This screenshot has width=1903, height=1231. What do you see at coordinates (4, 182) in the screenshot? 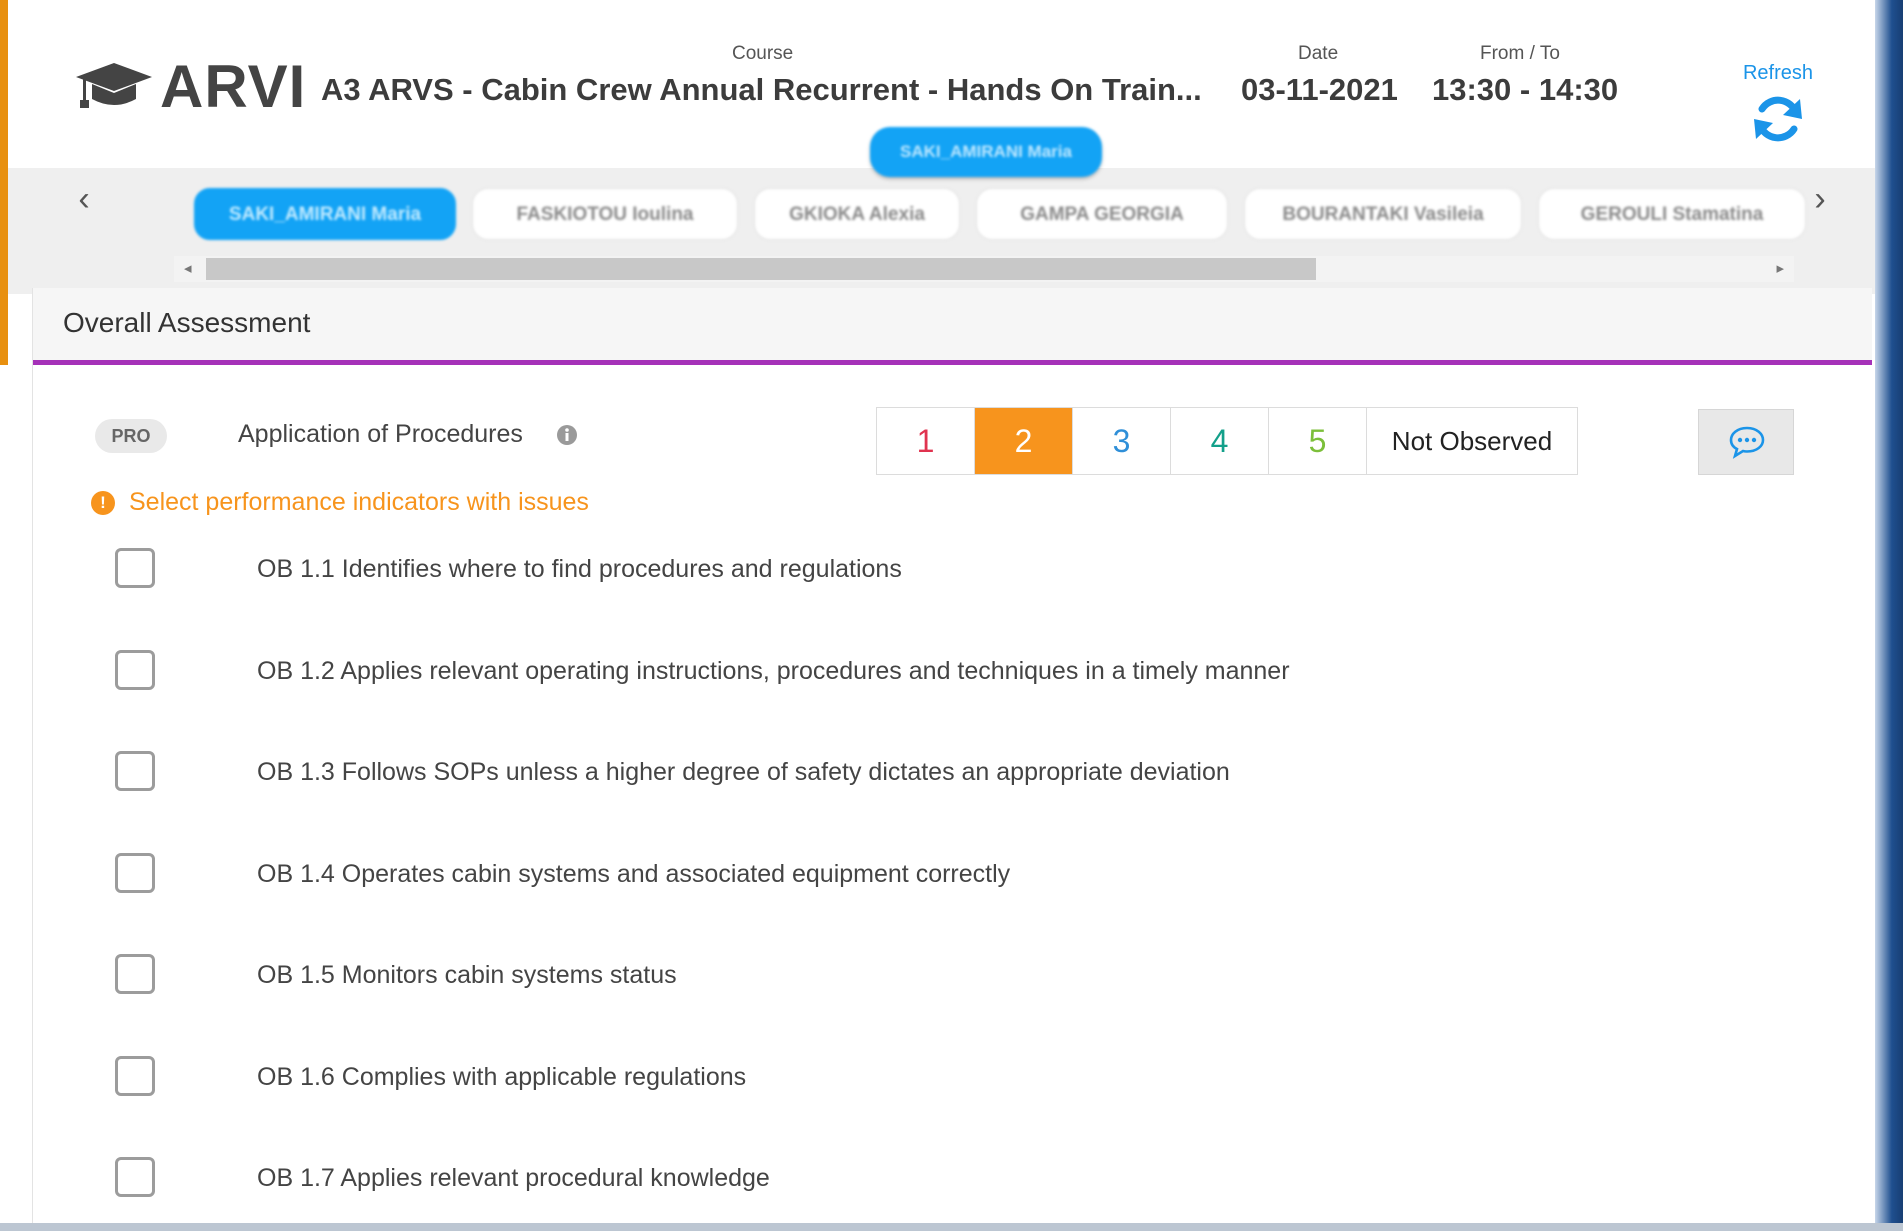
I see `left-accent-strip` at bounding box center [4, 182].